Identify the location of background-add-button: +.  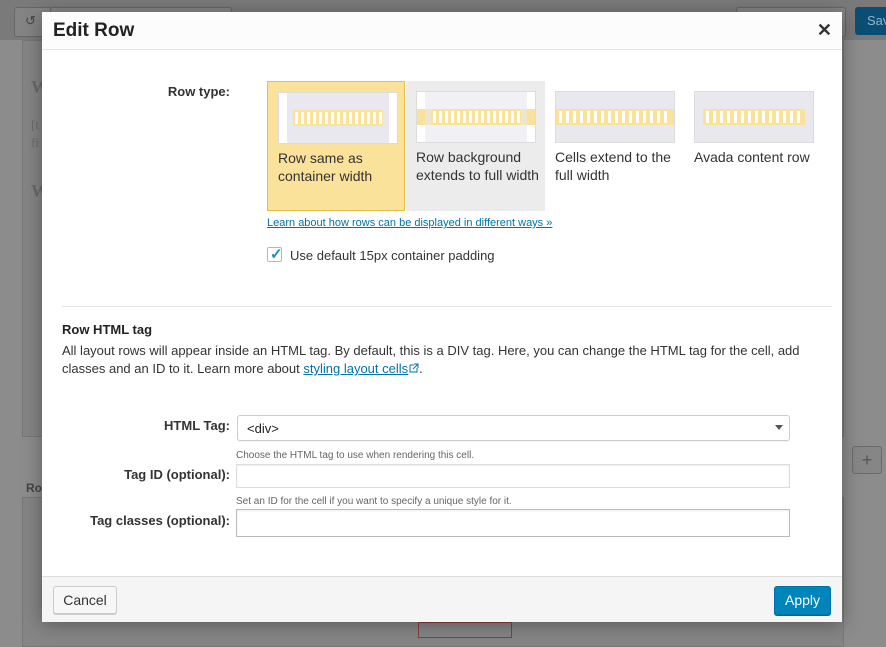
(867, 460).